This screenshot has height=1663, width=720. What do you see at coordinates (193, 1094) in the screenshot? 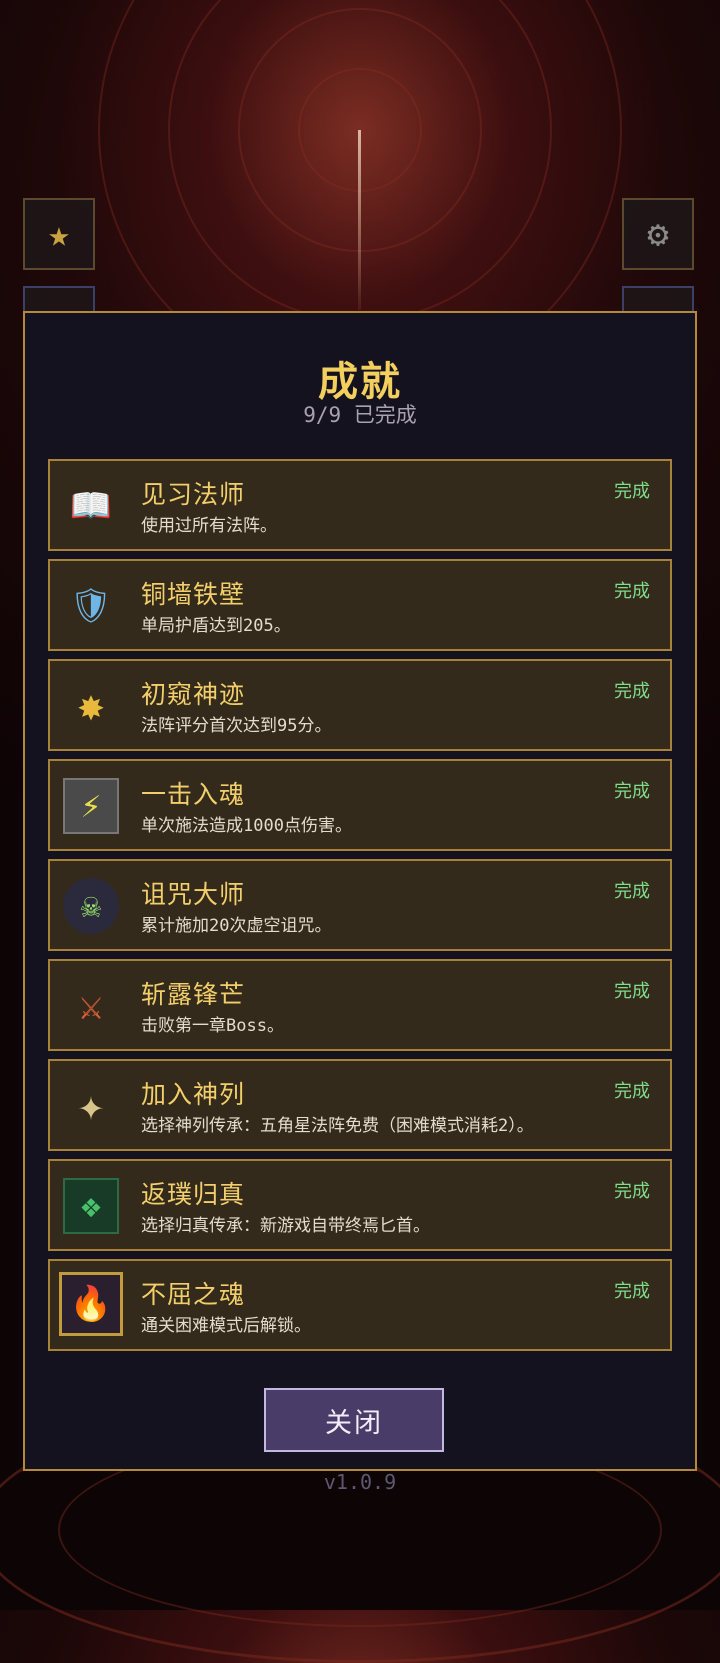
I see `achievement-title: 加入神列` at bounding box center [193, 1094].